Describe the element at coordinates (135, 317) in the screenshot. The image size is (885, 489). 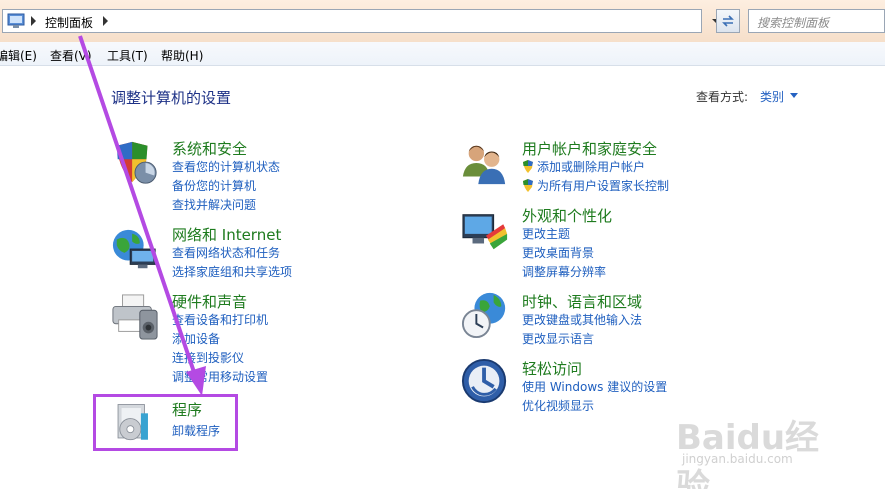
I see `printer-icon` at that location.